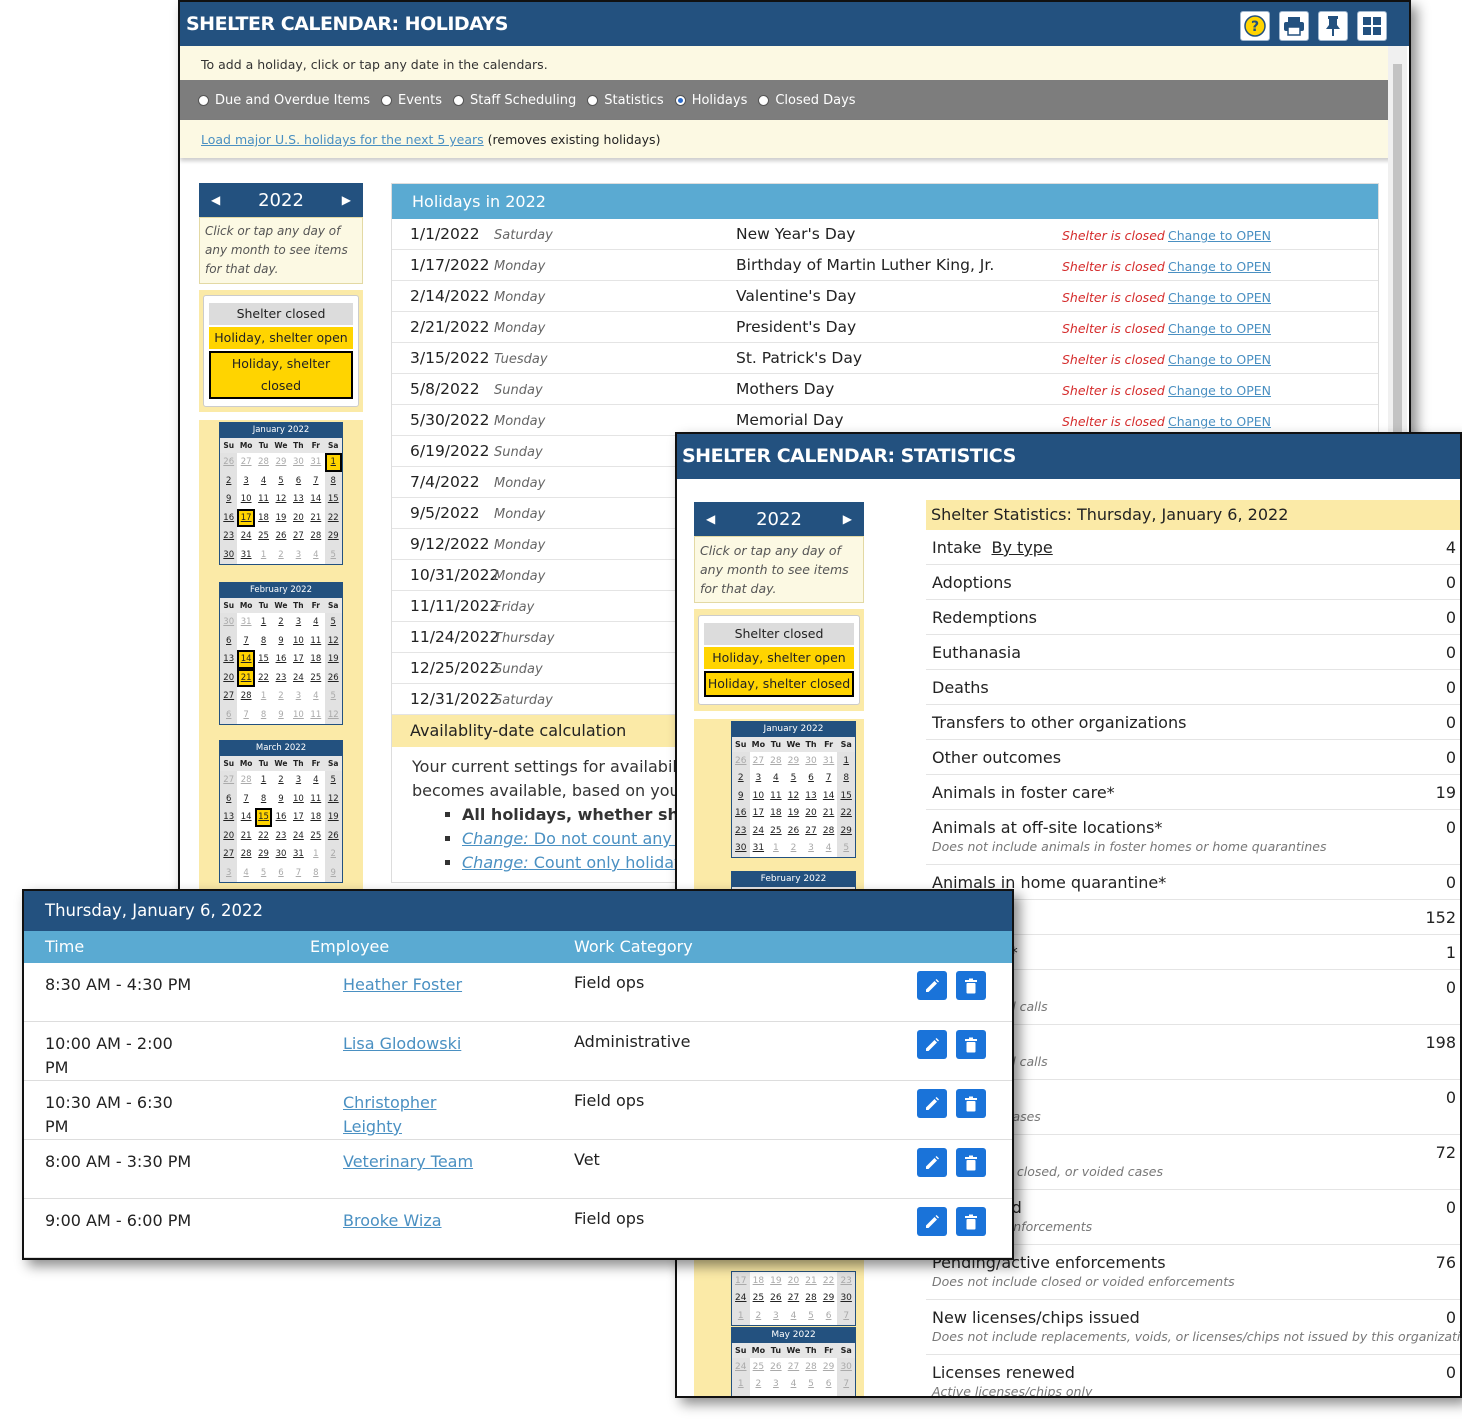 The height and width of the screenshot is (1419, 1462). I want to click on calendar-day: 17, so click(246, 517).